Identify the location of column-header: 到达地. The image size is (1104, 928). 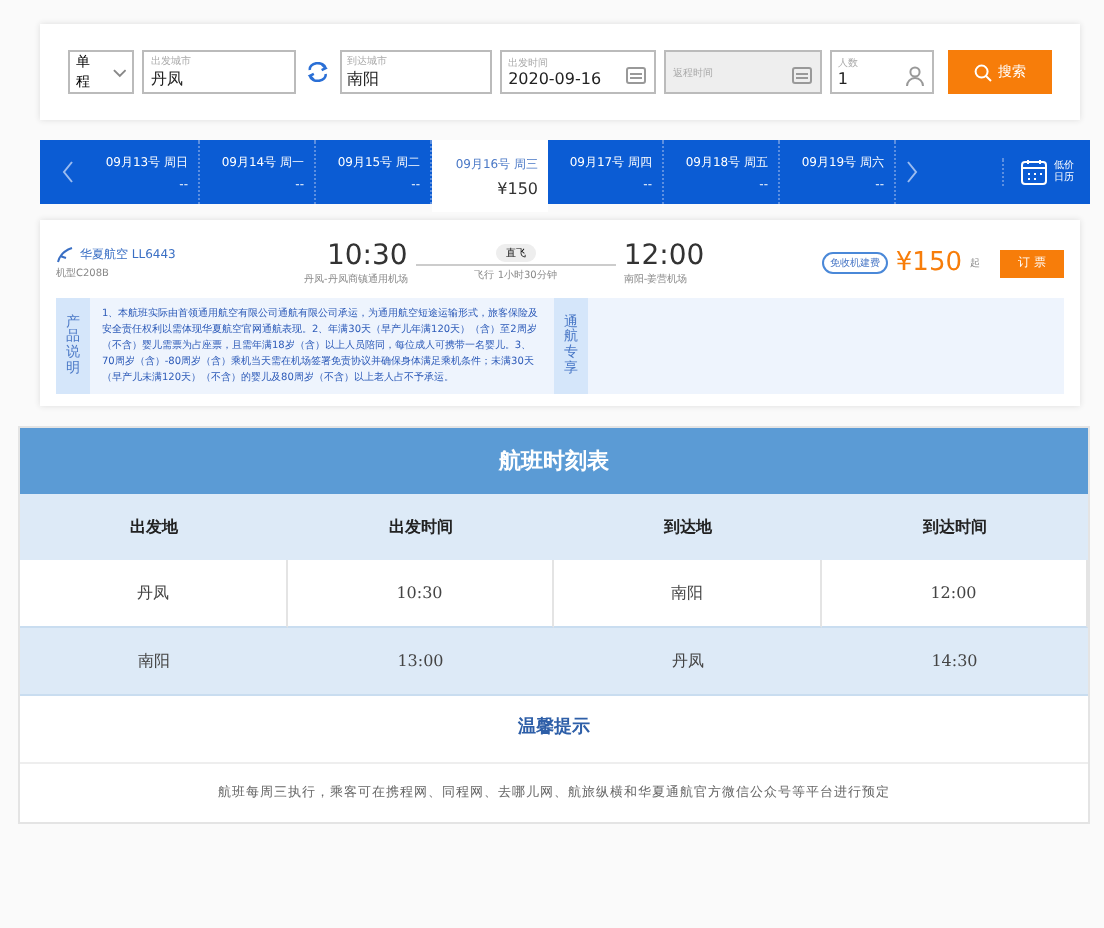
(687, 527).